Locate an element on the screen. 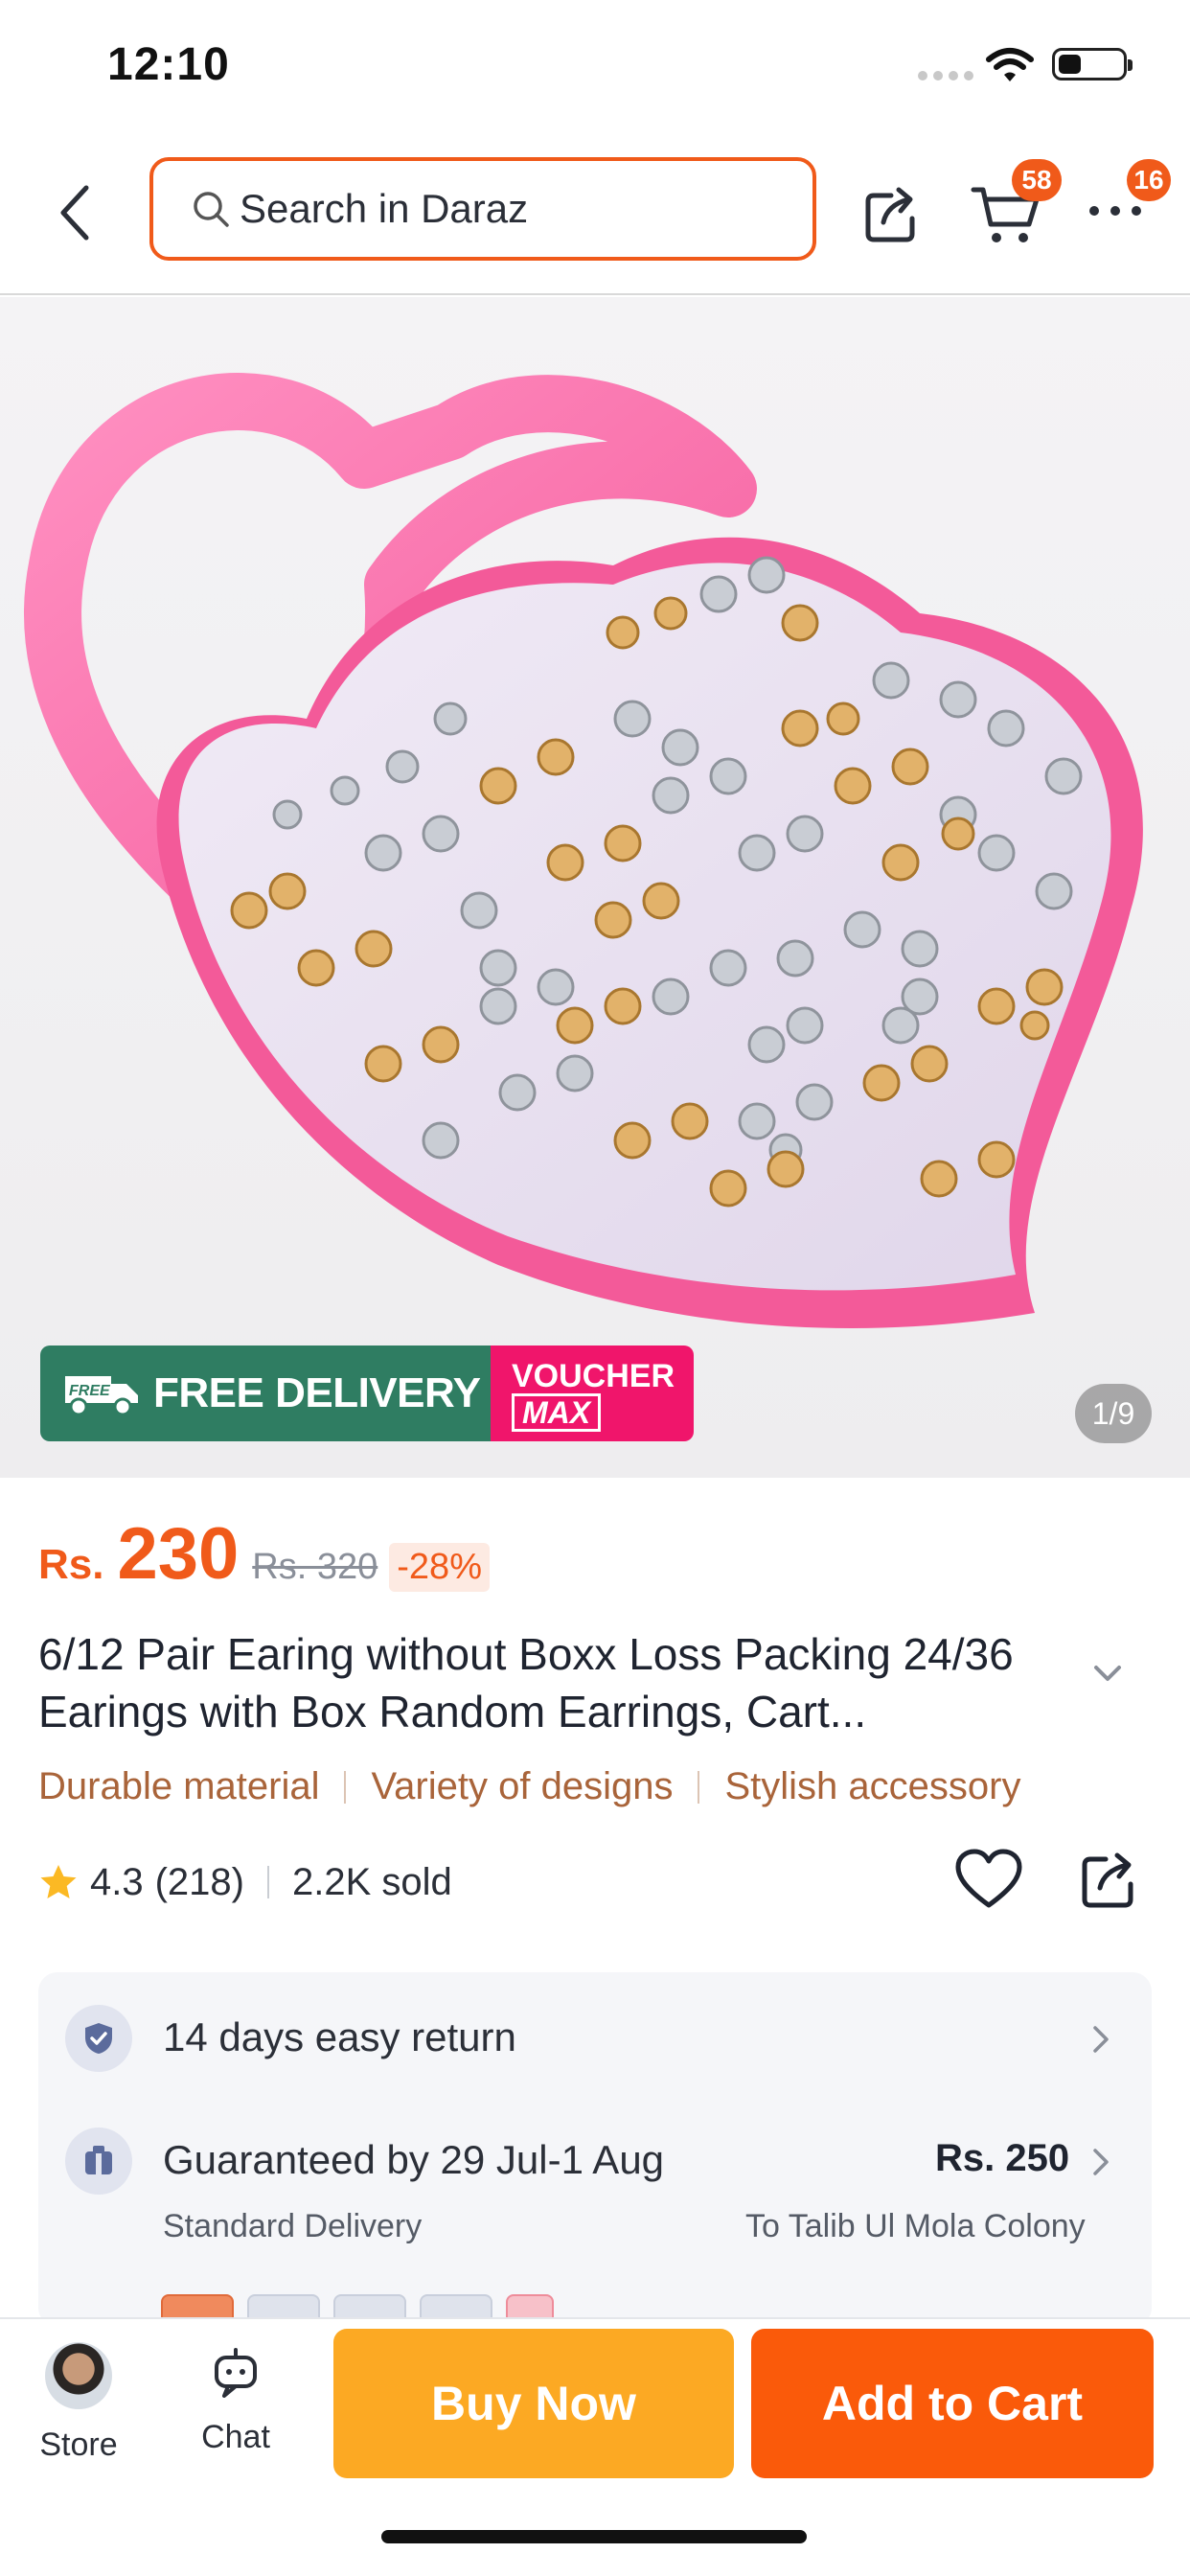 This screenshot has width=1190, height=2576. delivery-truck-icon: FREE is located at coordinates (101, 1396).